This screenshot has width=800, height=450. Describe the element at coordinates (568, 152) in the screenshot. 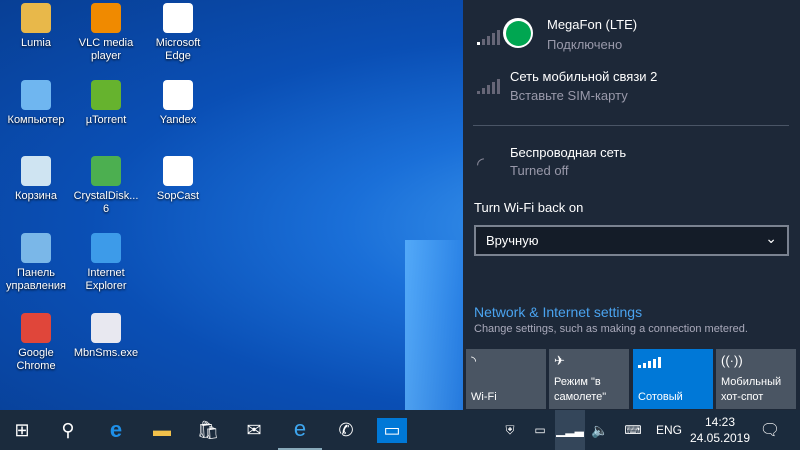

I see `connection-name: Беспроводная сеть` at that location.